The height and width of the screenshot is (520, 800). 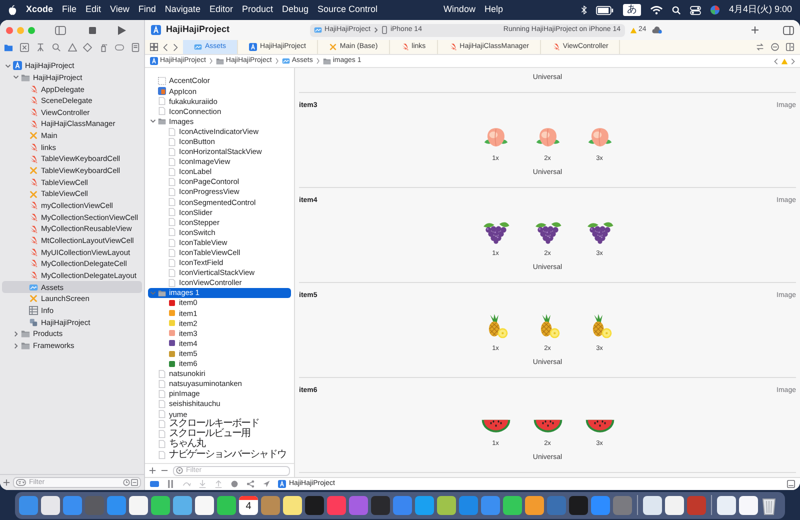 I want to click on step-over-icon, so click(x=186, y=484).